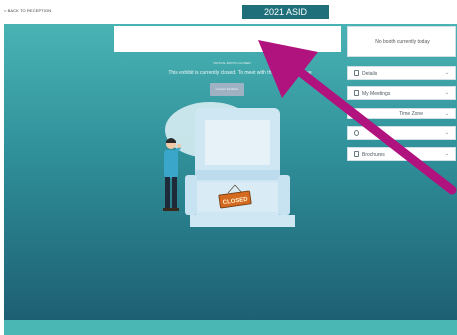  Describe the element at coordinates (376, 94) in the screenshot. I see `sidebar-item-label: My Meetings` at that location.